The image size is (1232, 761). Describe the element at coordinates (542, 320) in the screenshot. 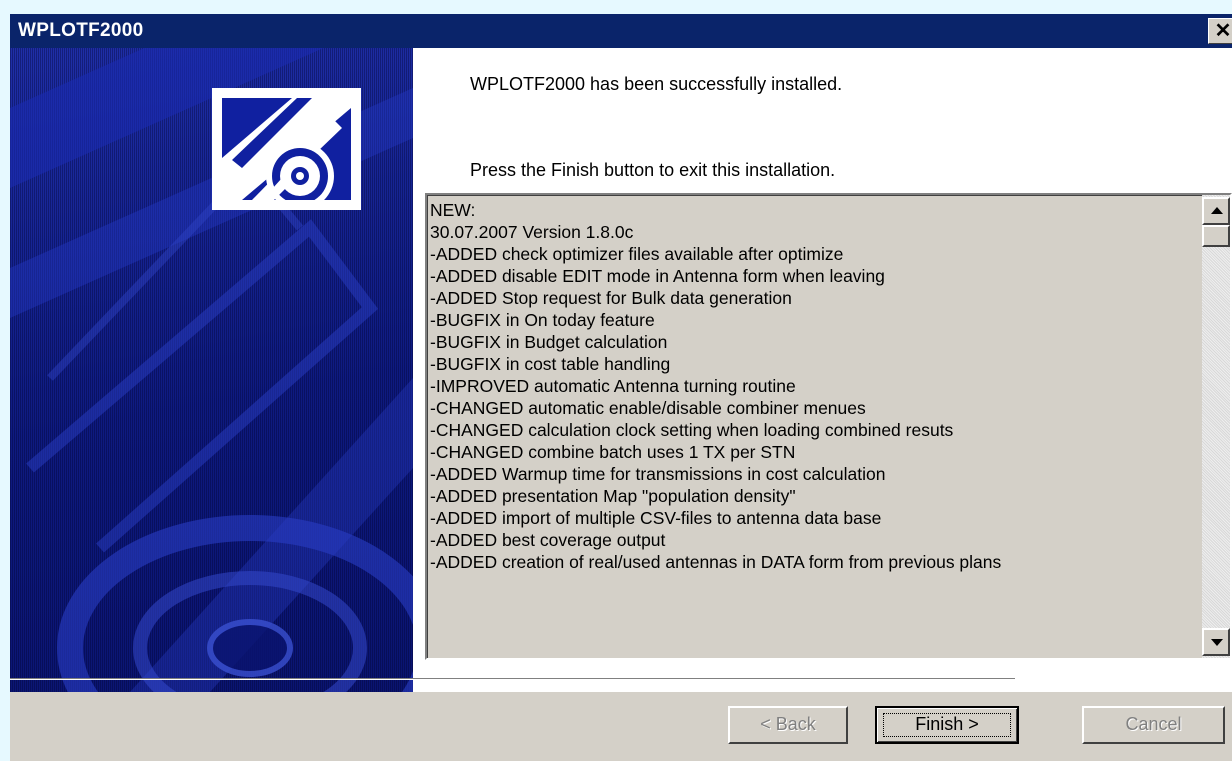

I see `release-note-line: -BUGFIX in On today feature` at that location.